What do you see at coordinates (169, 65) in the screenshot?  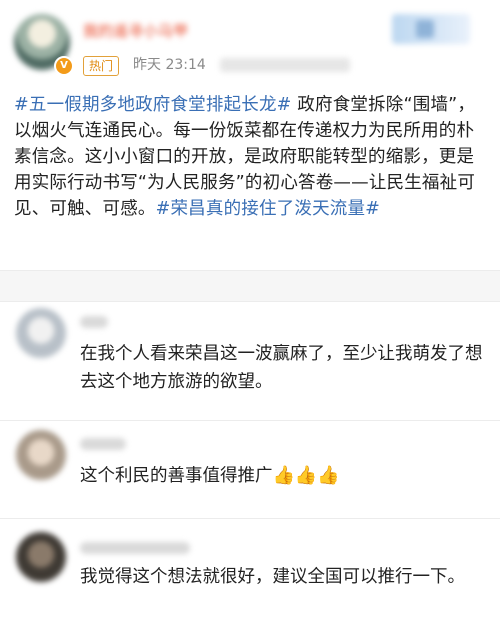 I see `post-timestamp: 昨天 23:14` at bounding box center [169, 65].